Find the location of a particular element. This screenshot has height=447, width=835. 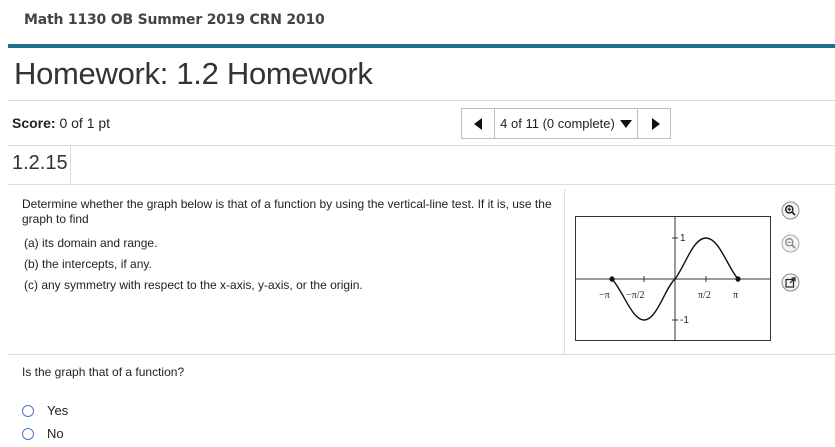

previous-question-button is located at coordinates (478, 123).